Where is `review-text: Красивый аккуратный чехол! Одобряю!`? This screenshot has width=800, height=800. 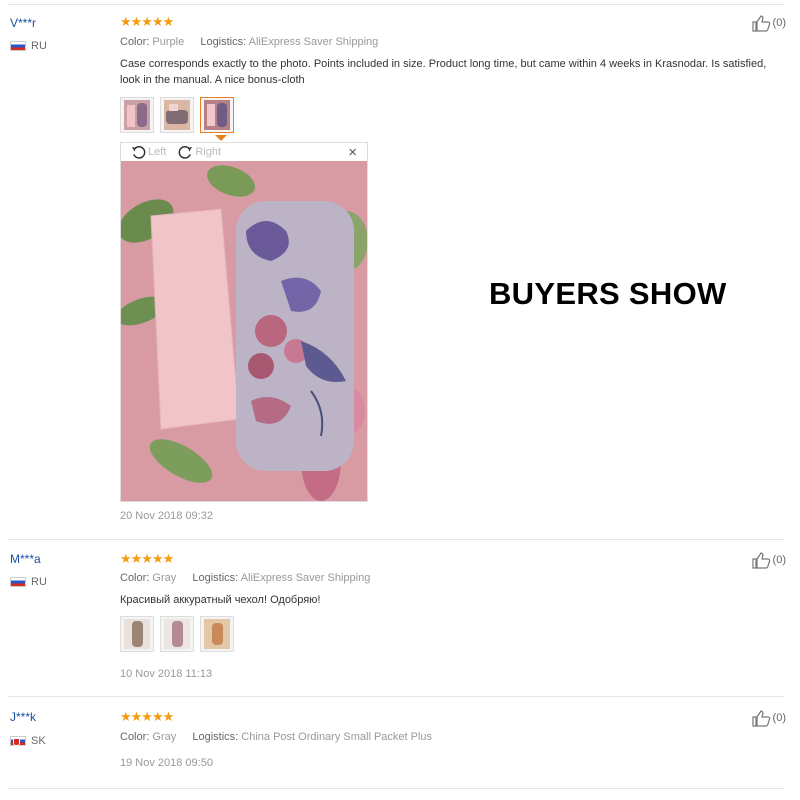
review-text: Красивый аккуратный чехол! Одобряю! is located at coordinates (220, 600).